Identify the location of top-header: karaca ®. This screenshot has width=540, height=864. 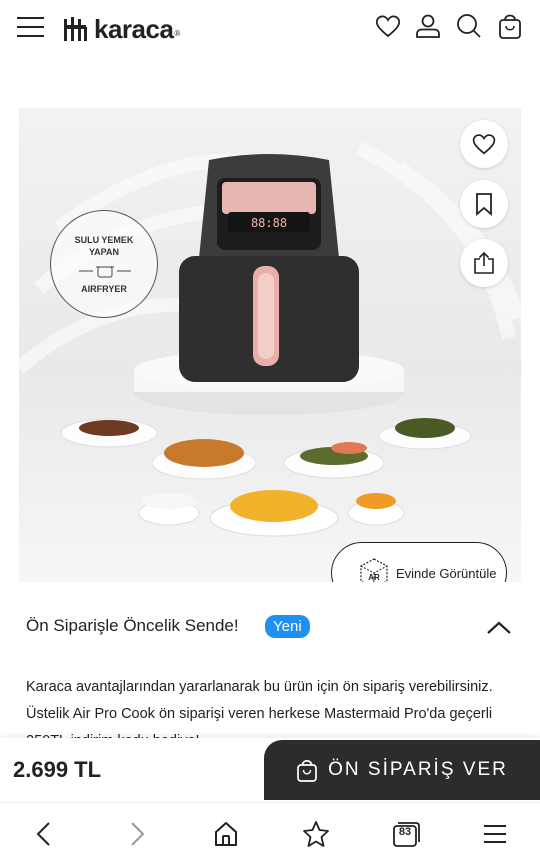
(270, 28).